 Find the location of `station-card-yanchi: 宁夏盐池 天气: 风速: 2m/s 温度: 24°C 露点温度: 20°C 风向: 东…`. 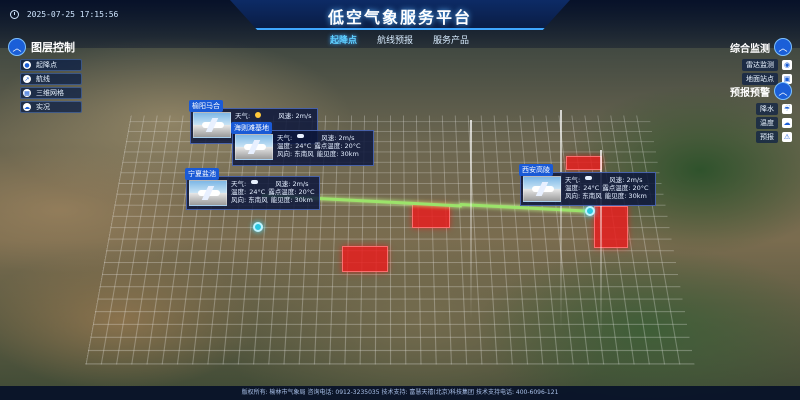

station-card-yanchi: 宁夏盐池 天气: 风速: 2m/s 温度: 24°C 露点温度: 20°C 风向: 东… is located at coordinates (252, 189).